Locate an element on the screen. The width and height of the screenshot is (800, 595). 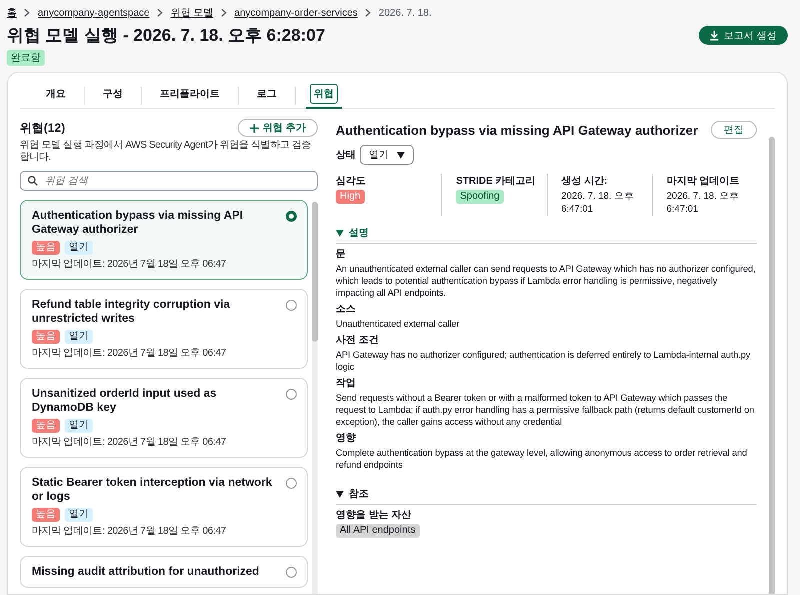
threats-description: 위협 모델 실행 과정에서 AWS Security Agent가 위협을 식별하고 검증합니다. is located at coordinates (166, 152).